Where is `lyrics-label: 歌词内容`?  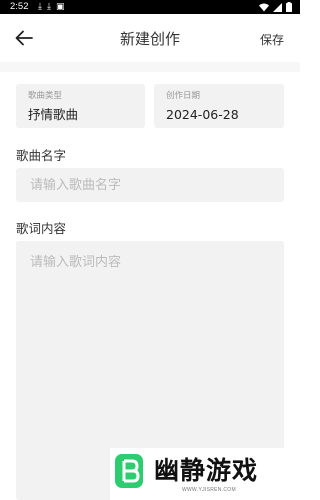
lyrics-label: 歌词内容 is located at coordinates (41, 228).